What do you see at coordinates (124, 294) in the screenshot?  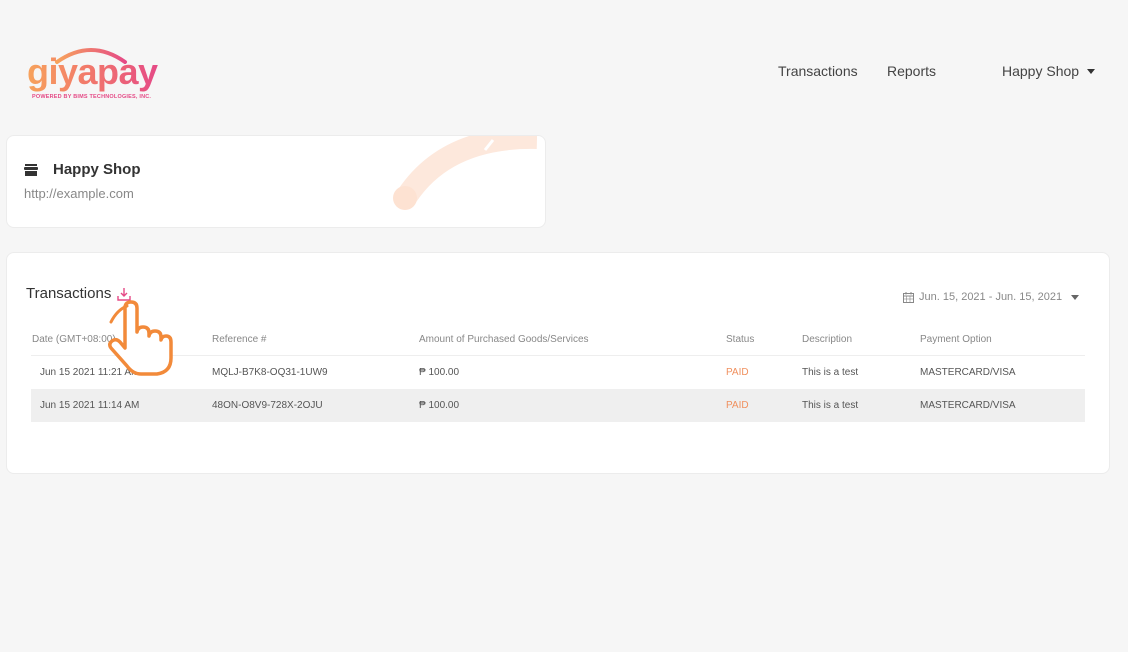 I see `download-icon` at bounding box center [124, 294].